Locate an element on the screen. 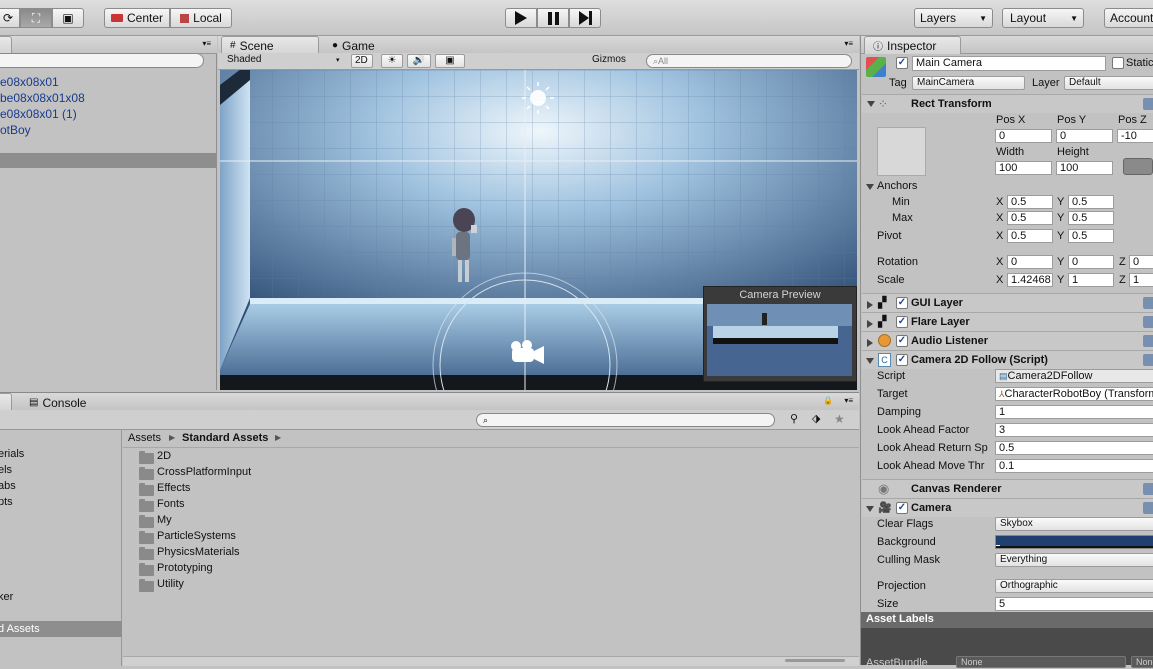  look-ahead-factor-field: 3 is located at coordinates (1074, 430).